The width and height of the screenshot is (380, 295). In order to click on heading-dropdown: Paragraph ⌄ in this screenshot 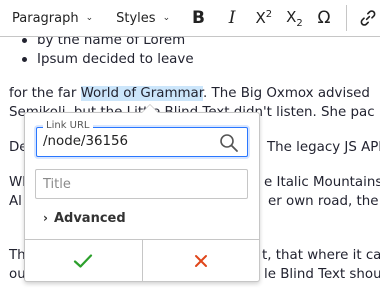, I will do `click(52, 18)`.